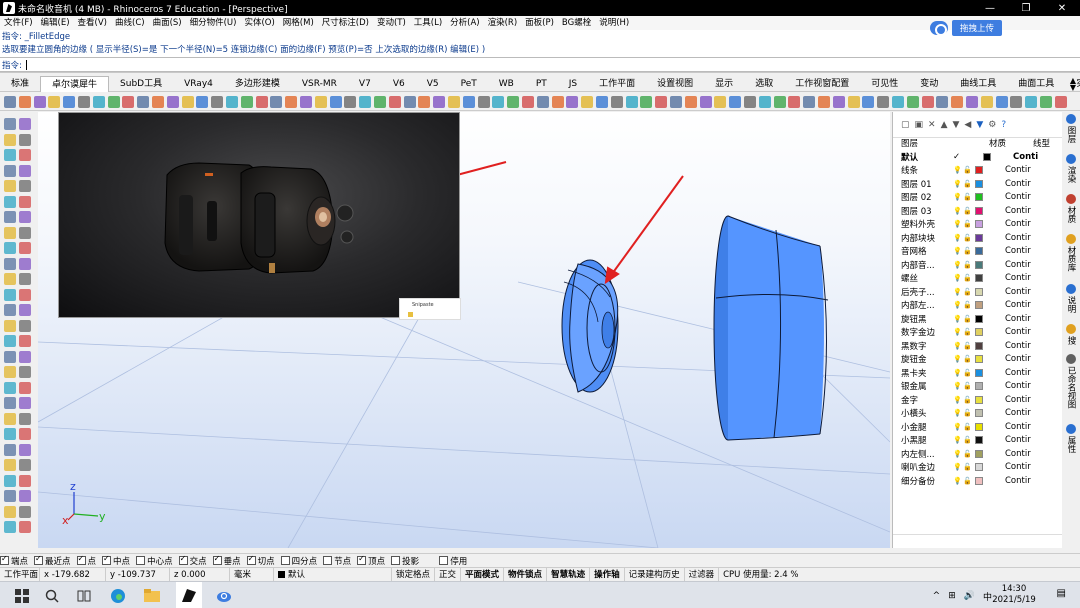 Image resolution: width=1080 pixels, height=608 pixels. What do you see at coordinates (259, 23) in the screenshot?
I see `menu-item: 实体(O)` at bounding box center [259, 23].